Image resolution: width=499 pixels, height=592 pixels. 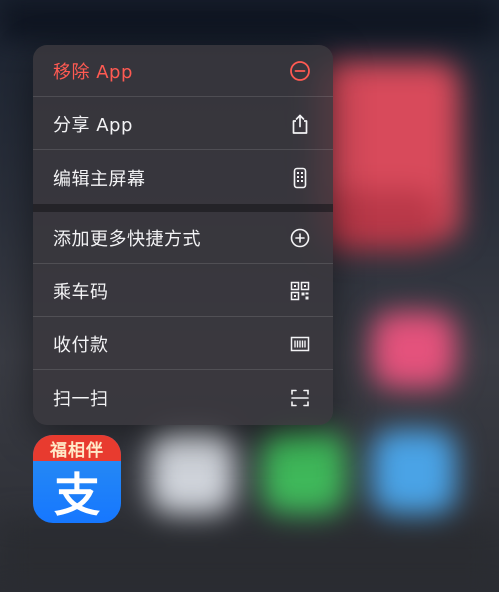 I want to click on minus-circle-icon, so click(x=300, y=71).